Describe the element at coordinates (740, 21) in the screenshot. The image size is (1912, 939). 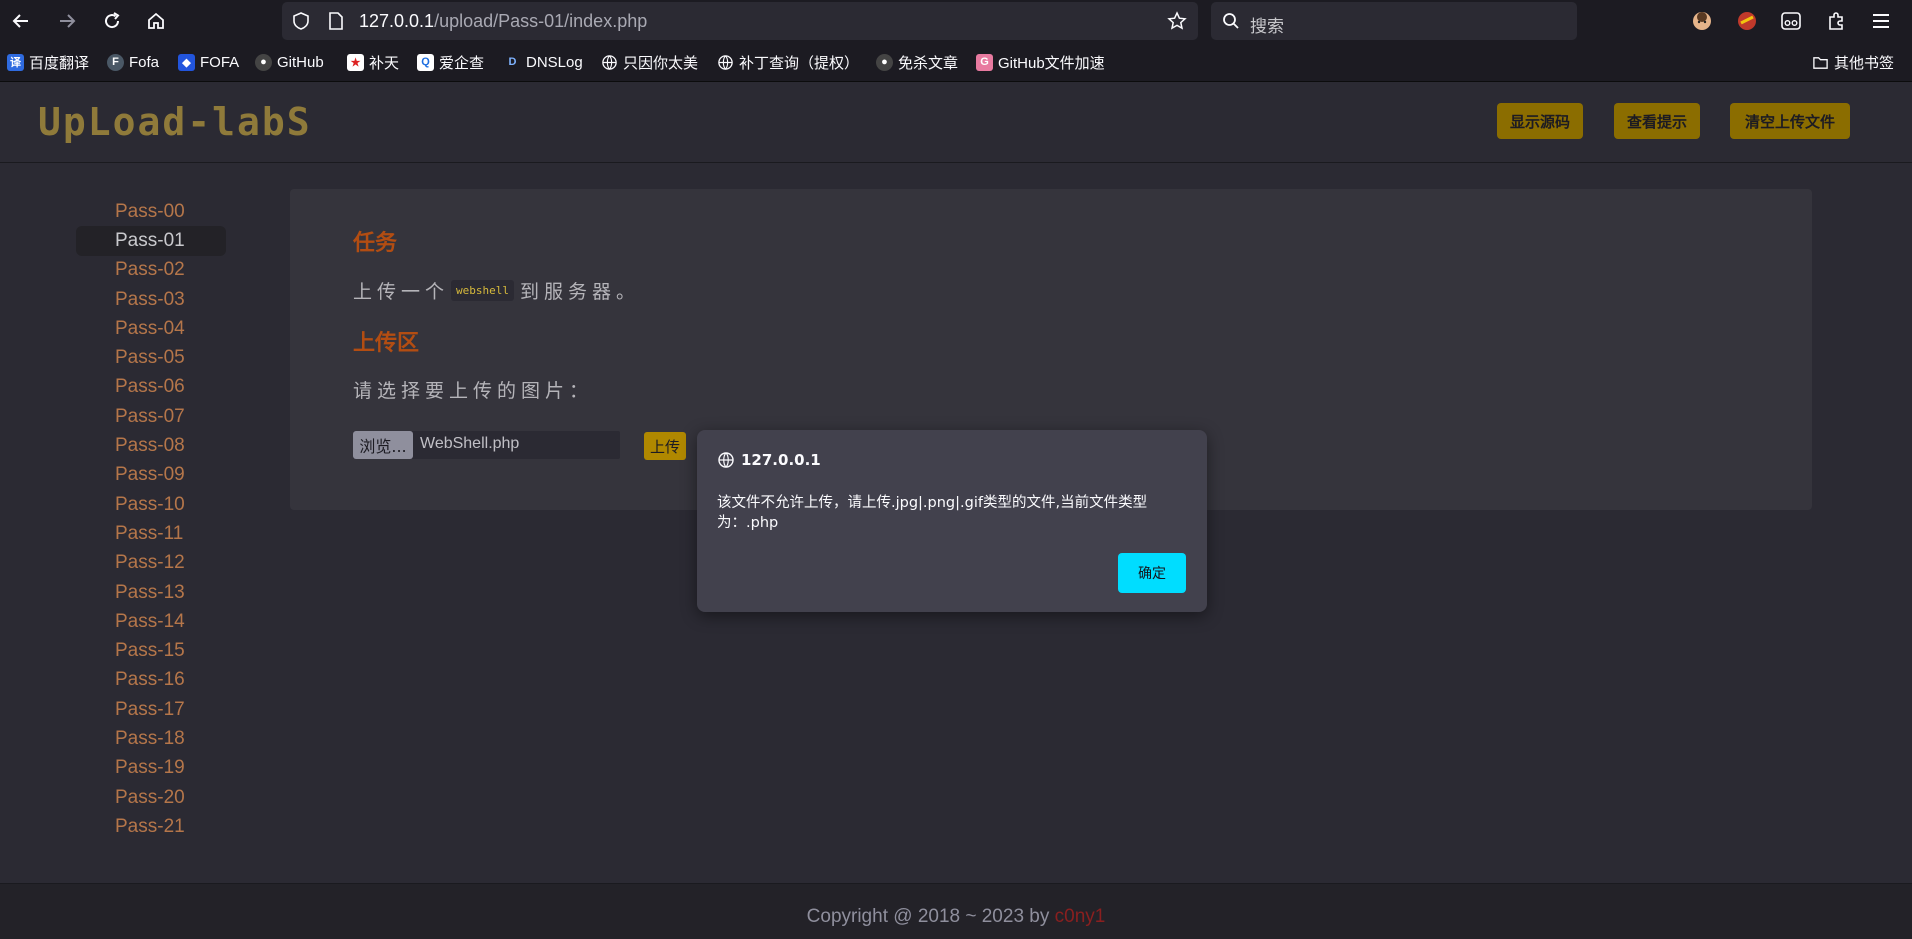
I see `url-bar: 127.0.0.1/upload/Pass-01/index.php` at that location.